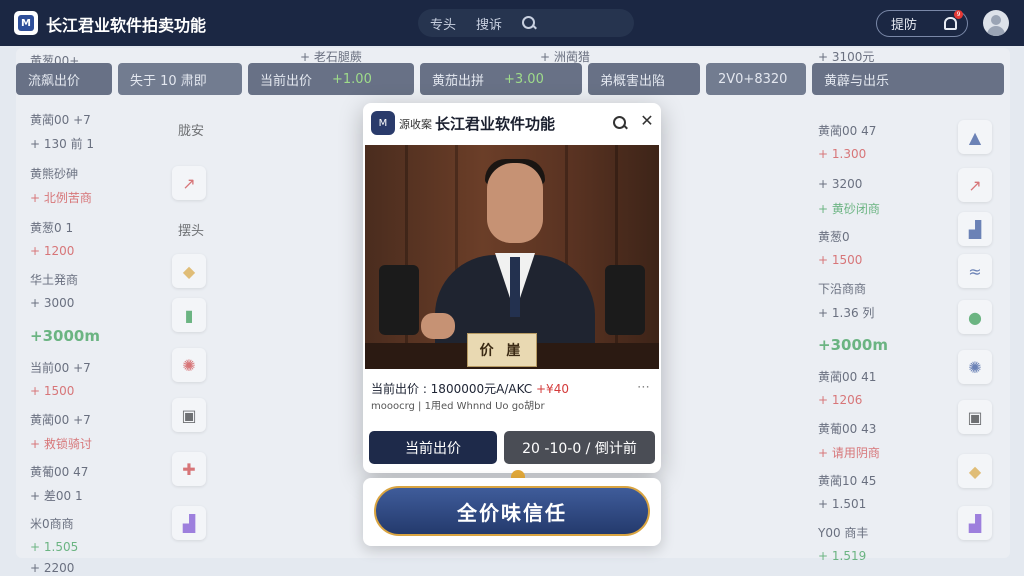 This screenshot has width=1024, height=576. What do you see at coordinates (26, 23) in the screenshot?
I see `app-logo-icon: M` at bounding box center [26, 23].